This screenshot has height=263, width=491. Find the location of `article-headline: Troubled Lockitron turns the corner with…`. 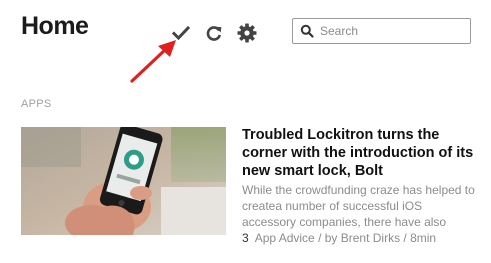

article-headline: Troubled Lockitron turns the corner with… is located at coordinates (360, 153).